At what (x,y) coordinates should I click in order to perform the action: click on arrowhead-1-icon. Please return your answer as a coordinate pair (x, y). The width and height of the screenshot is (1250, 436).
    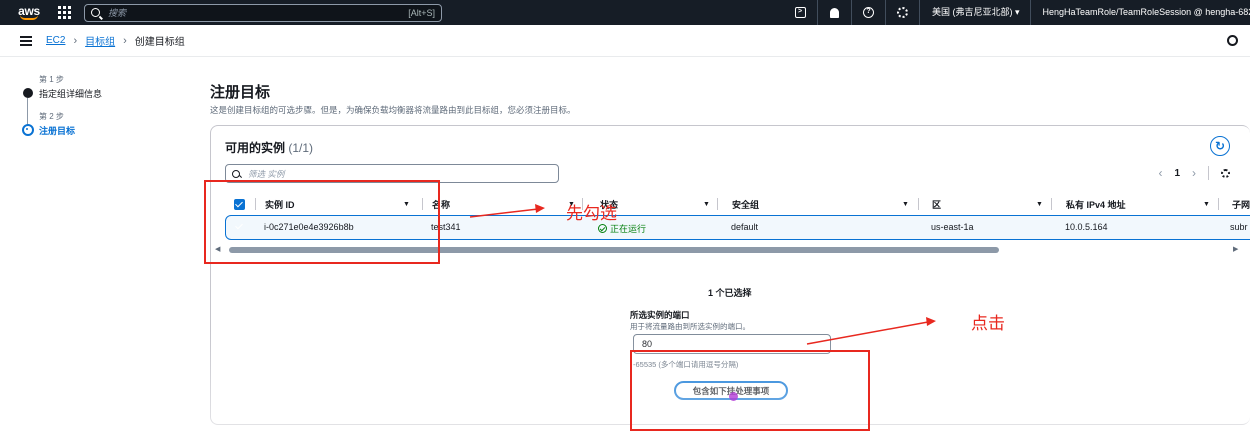
    Looking at the image, I should click on (540, 208).